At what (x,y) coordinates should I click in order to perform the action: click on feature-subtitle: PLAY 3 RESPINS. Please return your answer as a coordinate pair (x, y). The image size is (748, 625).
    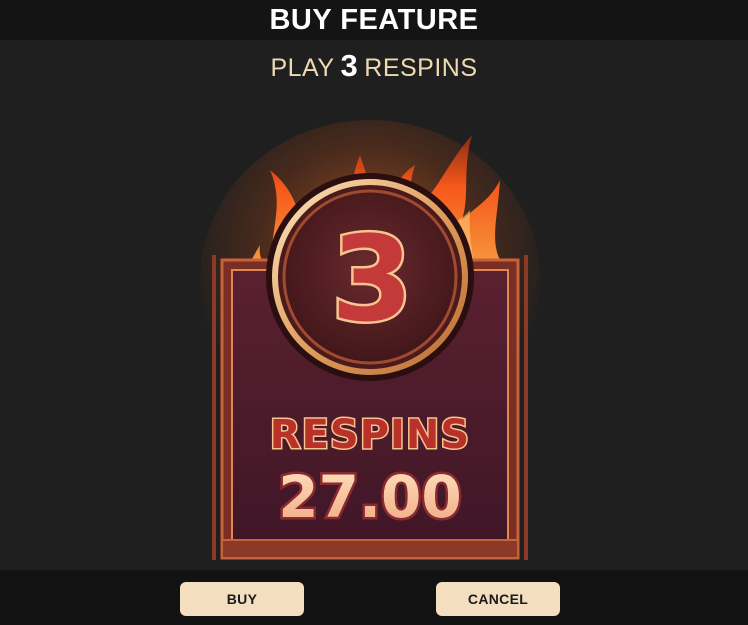
    Looking at the image, I should click on (374, 67).